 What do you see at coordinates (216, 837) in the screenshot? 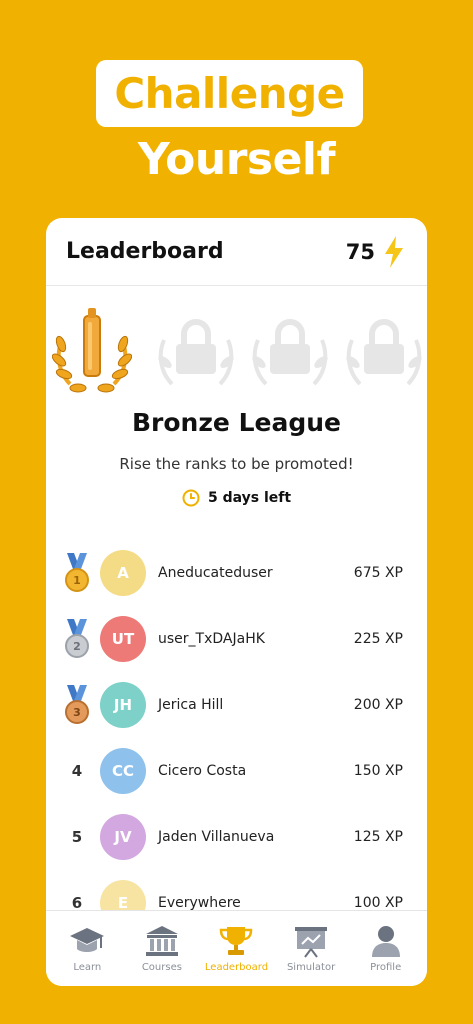
I see `user-name: Jaden Villanueva` at bounding box center [216, 837].